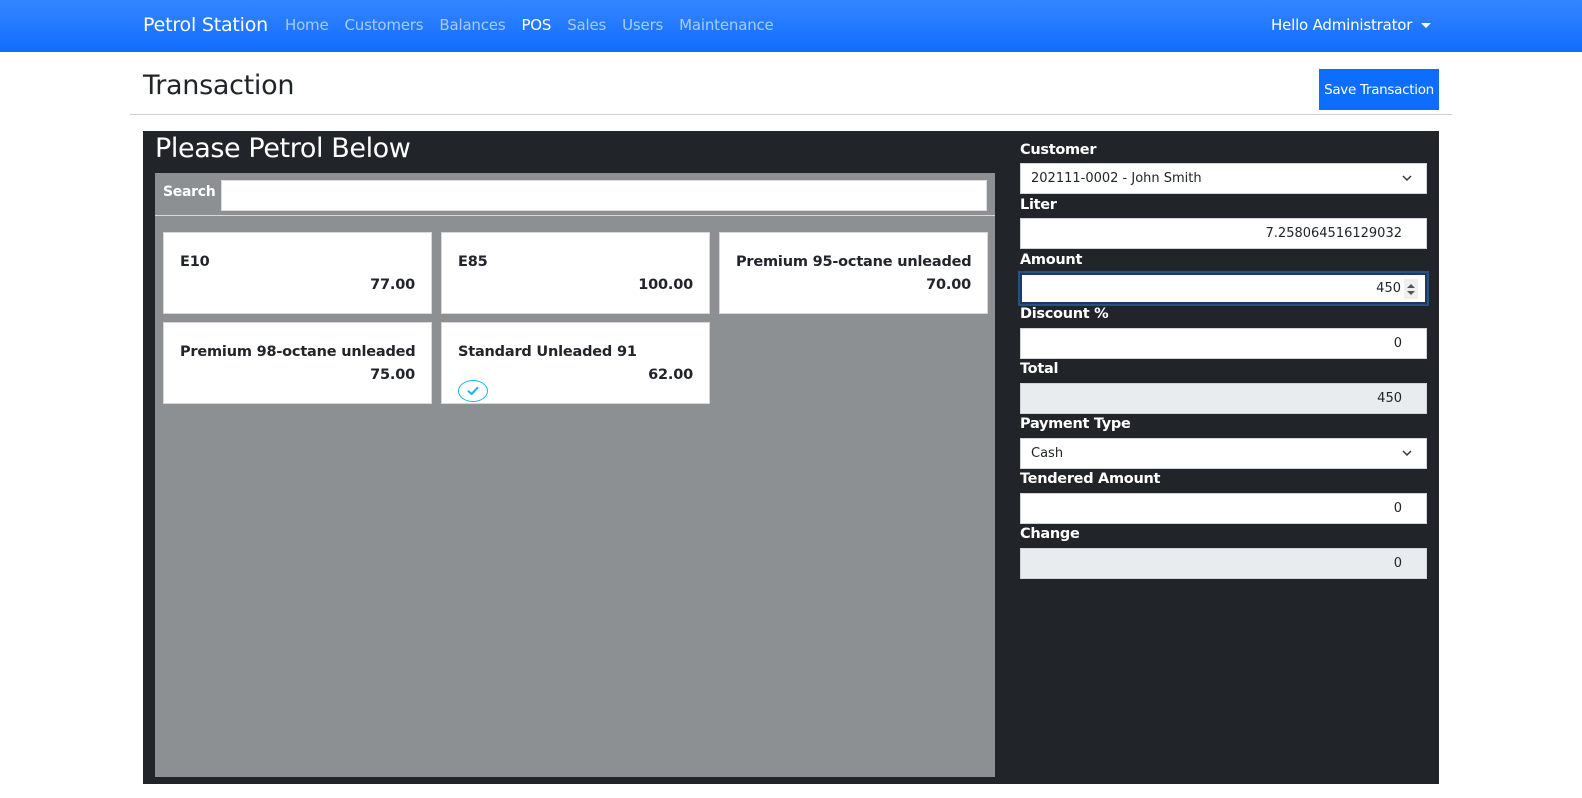  I want to click on total-value: 450, so click(1389, 398).